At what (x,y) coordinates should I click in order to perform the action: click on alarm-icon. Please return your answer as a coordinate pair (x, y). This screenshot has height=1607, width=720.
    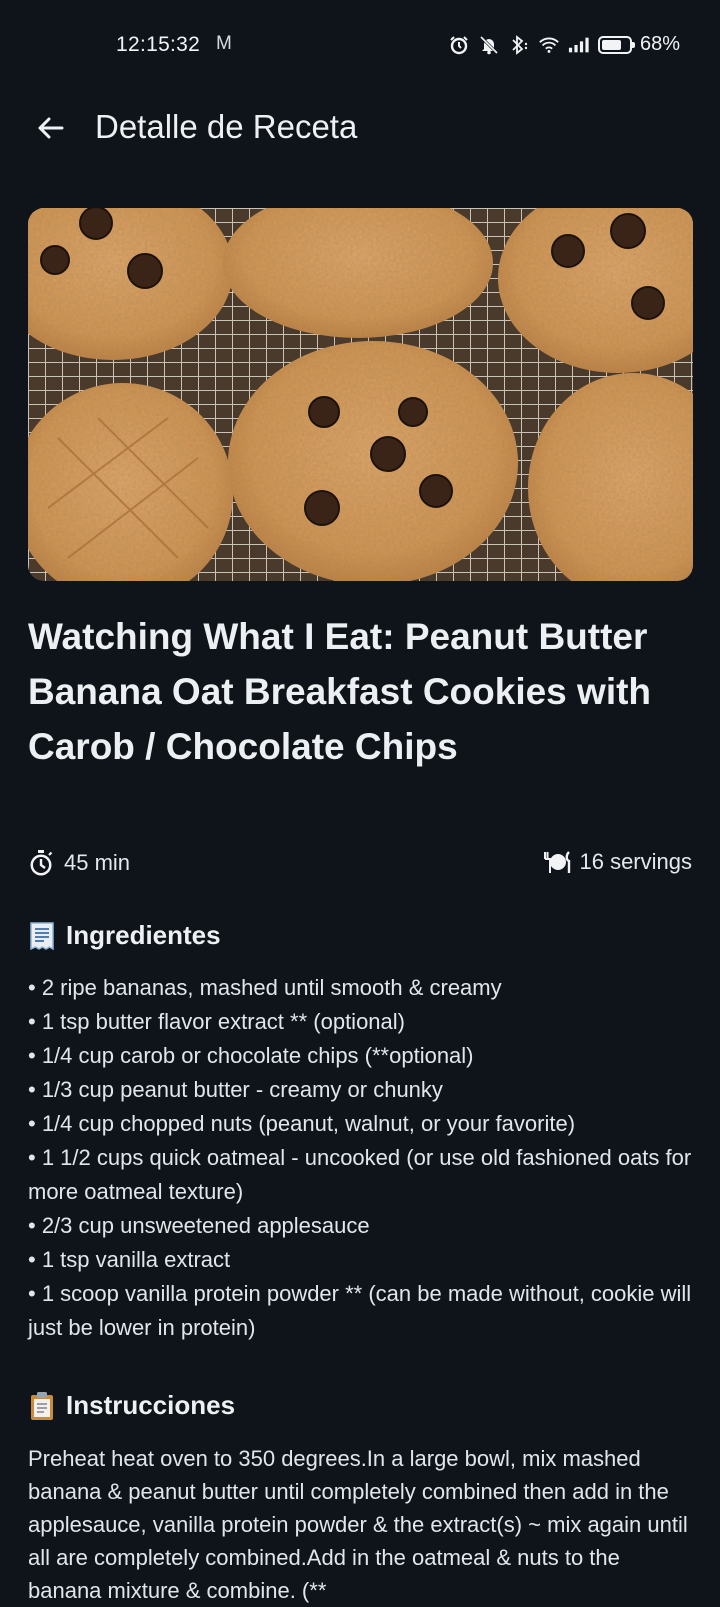
    Looking at the image, I should click on (459, 45).